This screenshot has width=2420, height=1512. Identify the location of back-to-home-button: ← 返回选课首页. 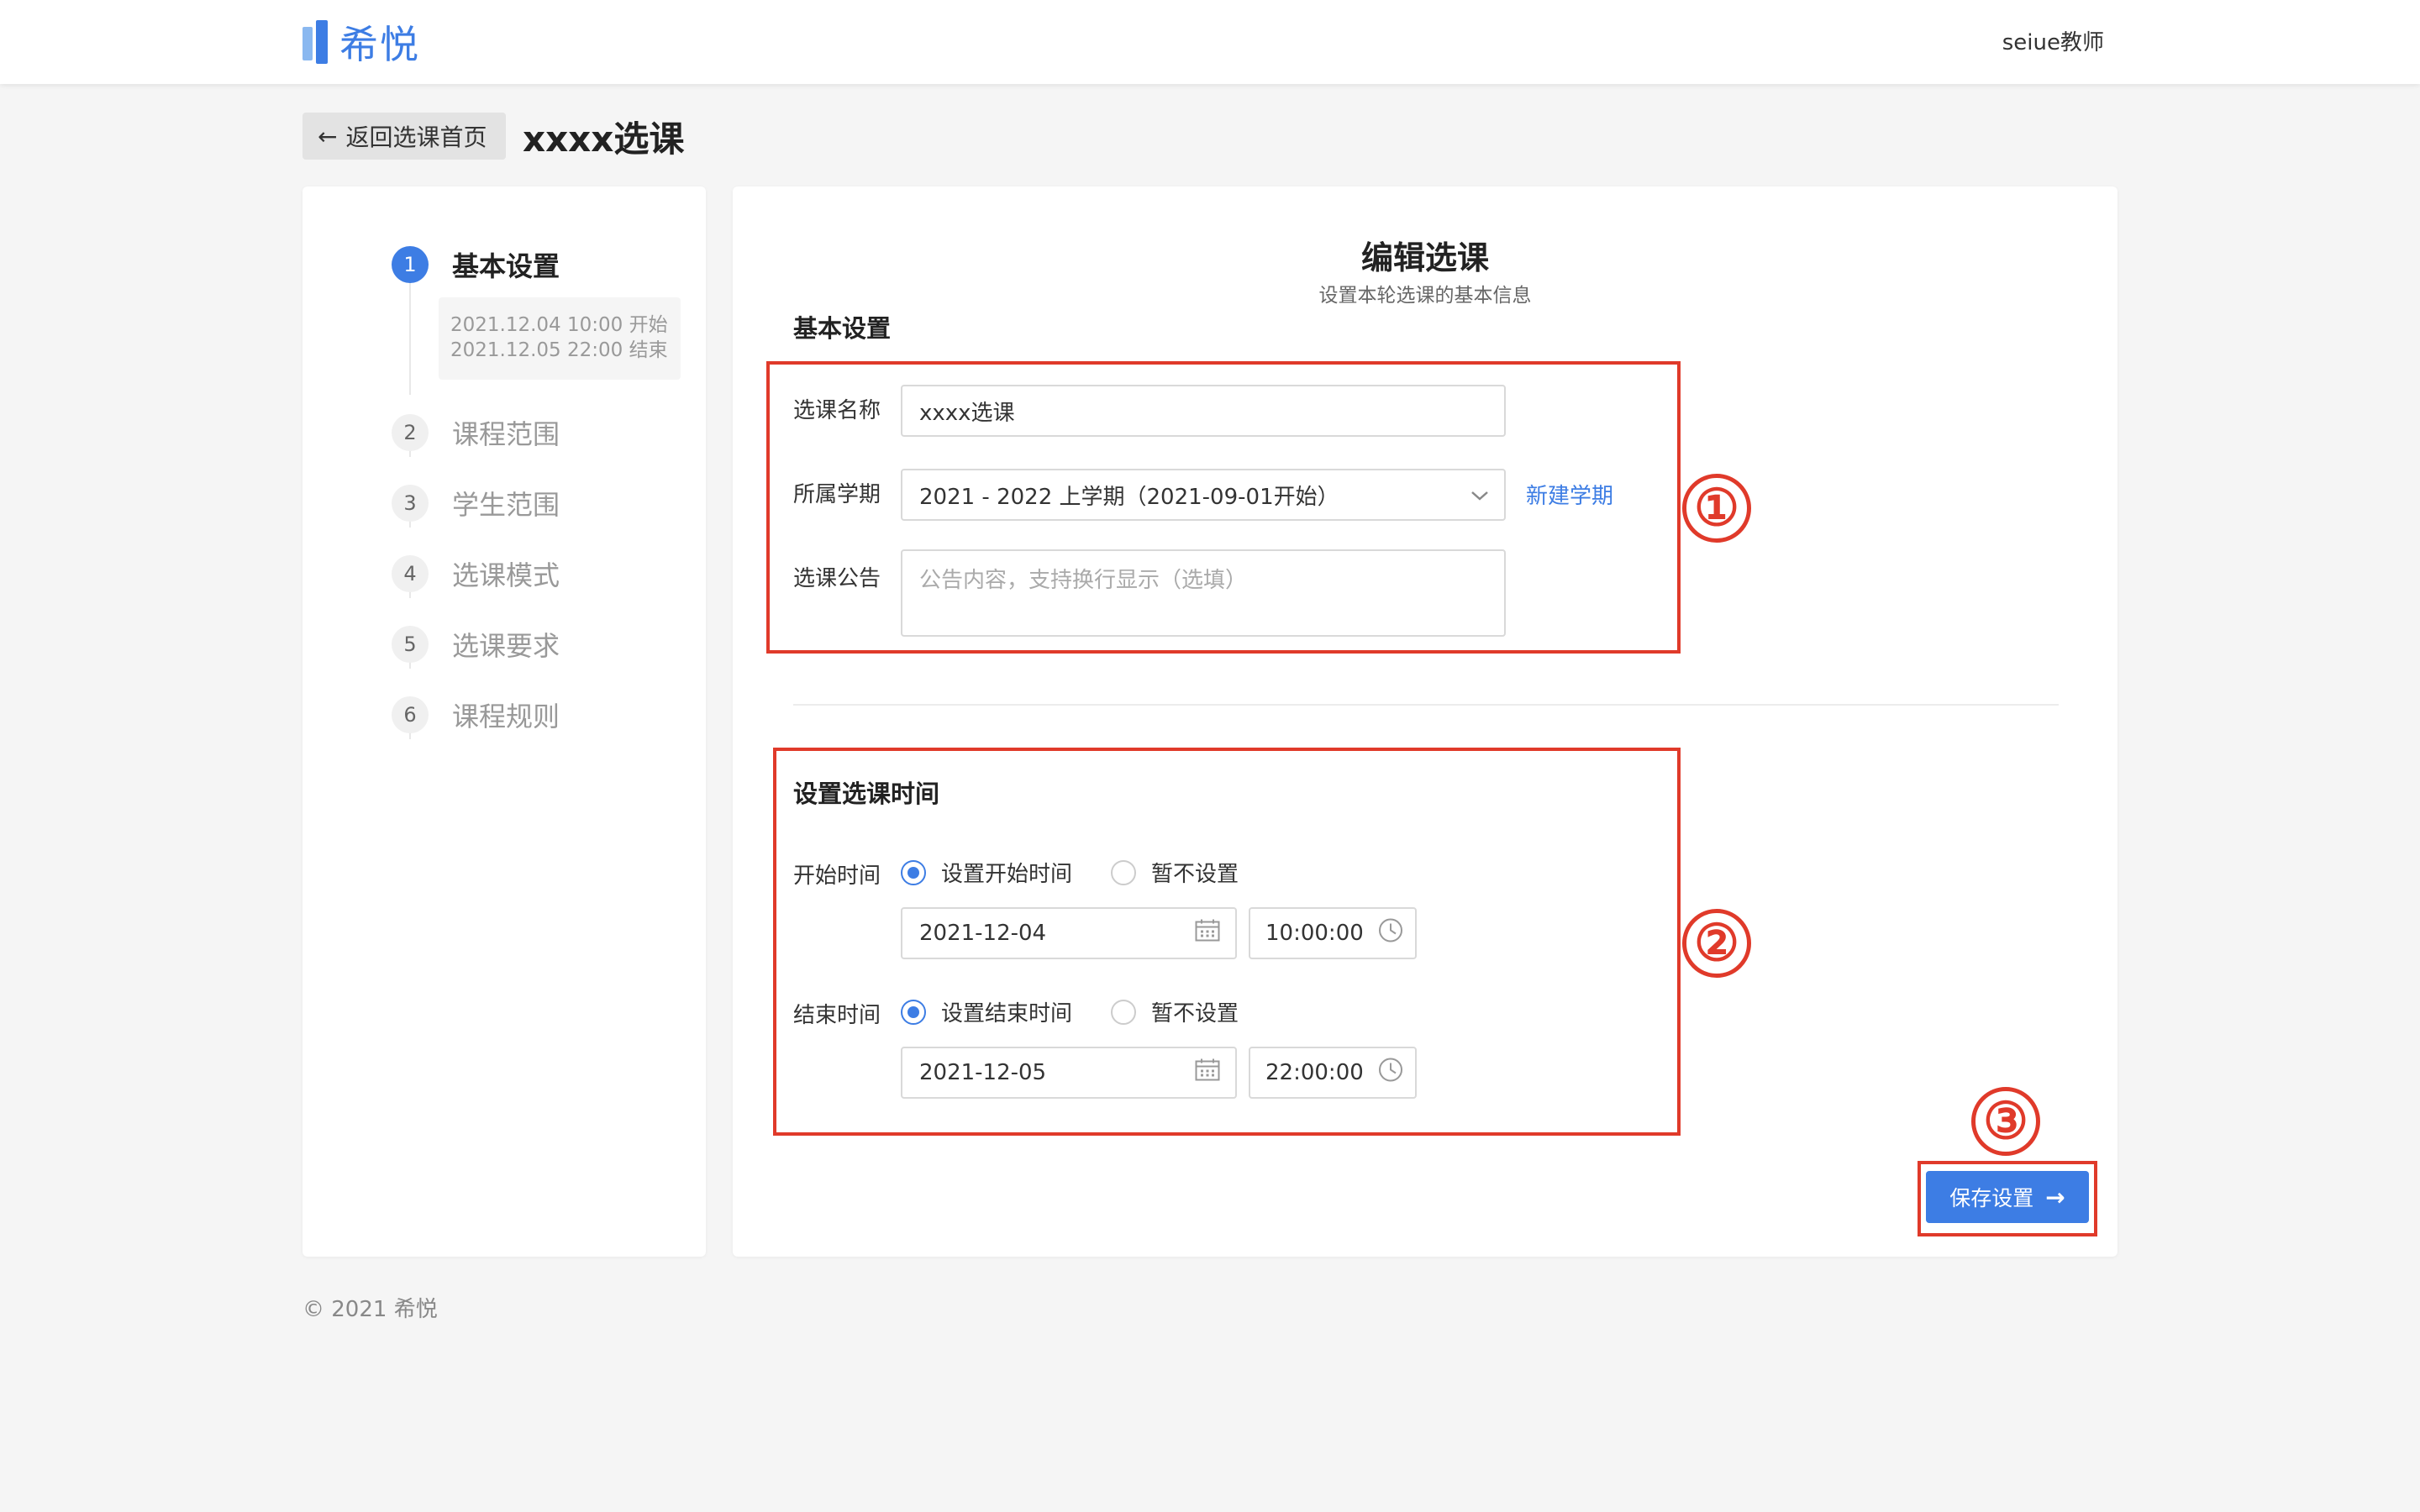
(404, 136).